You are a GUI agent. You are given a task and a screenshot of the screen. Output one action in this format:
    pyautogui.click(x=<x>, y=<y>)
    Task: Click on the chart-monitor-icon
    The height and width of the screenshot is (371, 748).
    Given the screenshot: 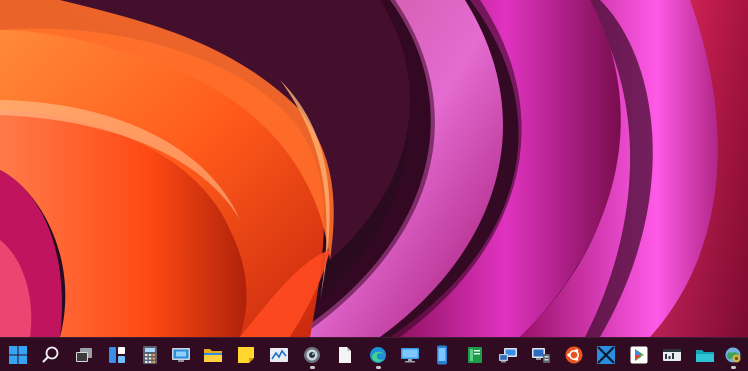 What is the action you would take?
    pyautogui.click(x=279, y=355)
    